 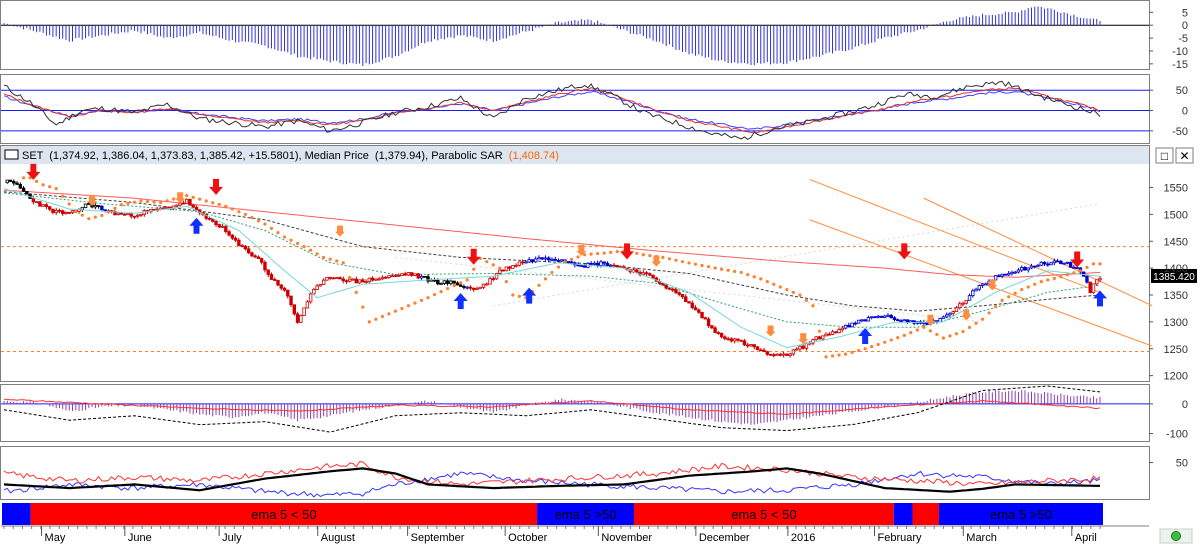 What do you see at coordinates (1185, 13) in the screenshot?
I see `macd-axis-label: 5` at bounding box center [1185, 13].